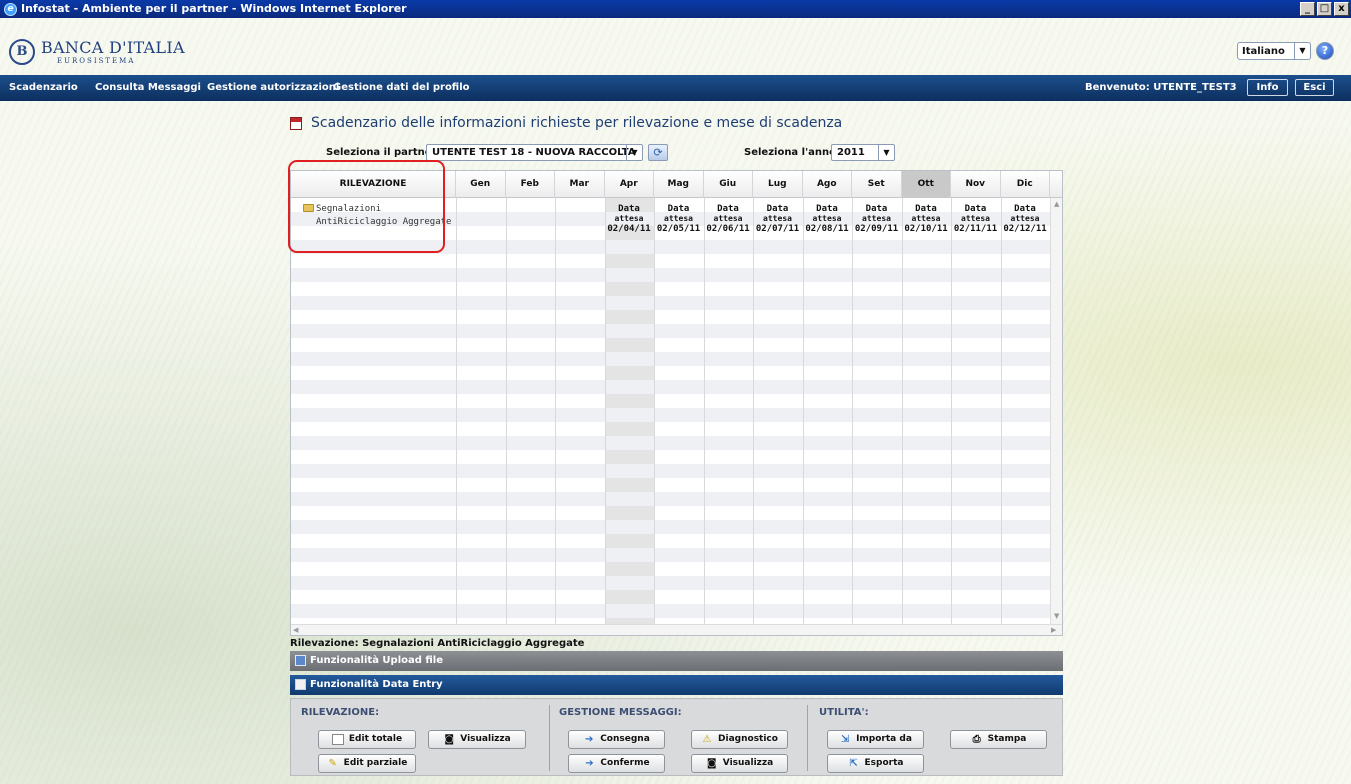 The height and width of the screenshot is (784, 1351). What do you see at coordinates (296, 123) in the screenshot?
I see `calendar-icon` at bounding box center [296, 123].